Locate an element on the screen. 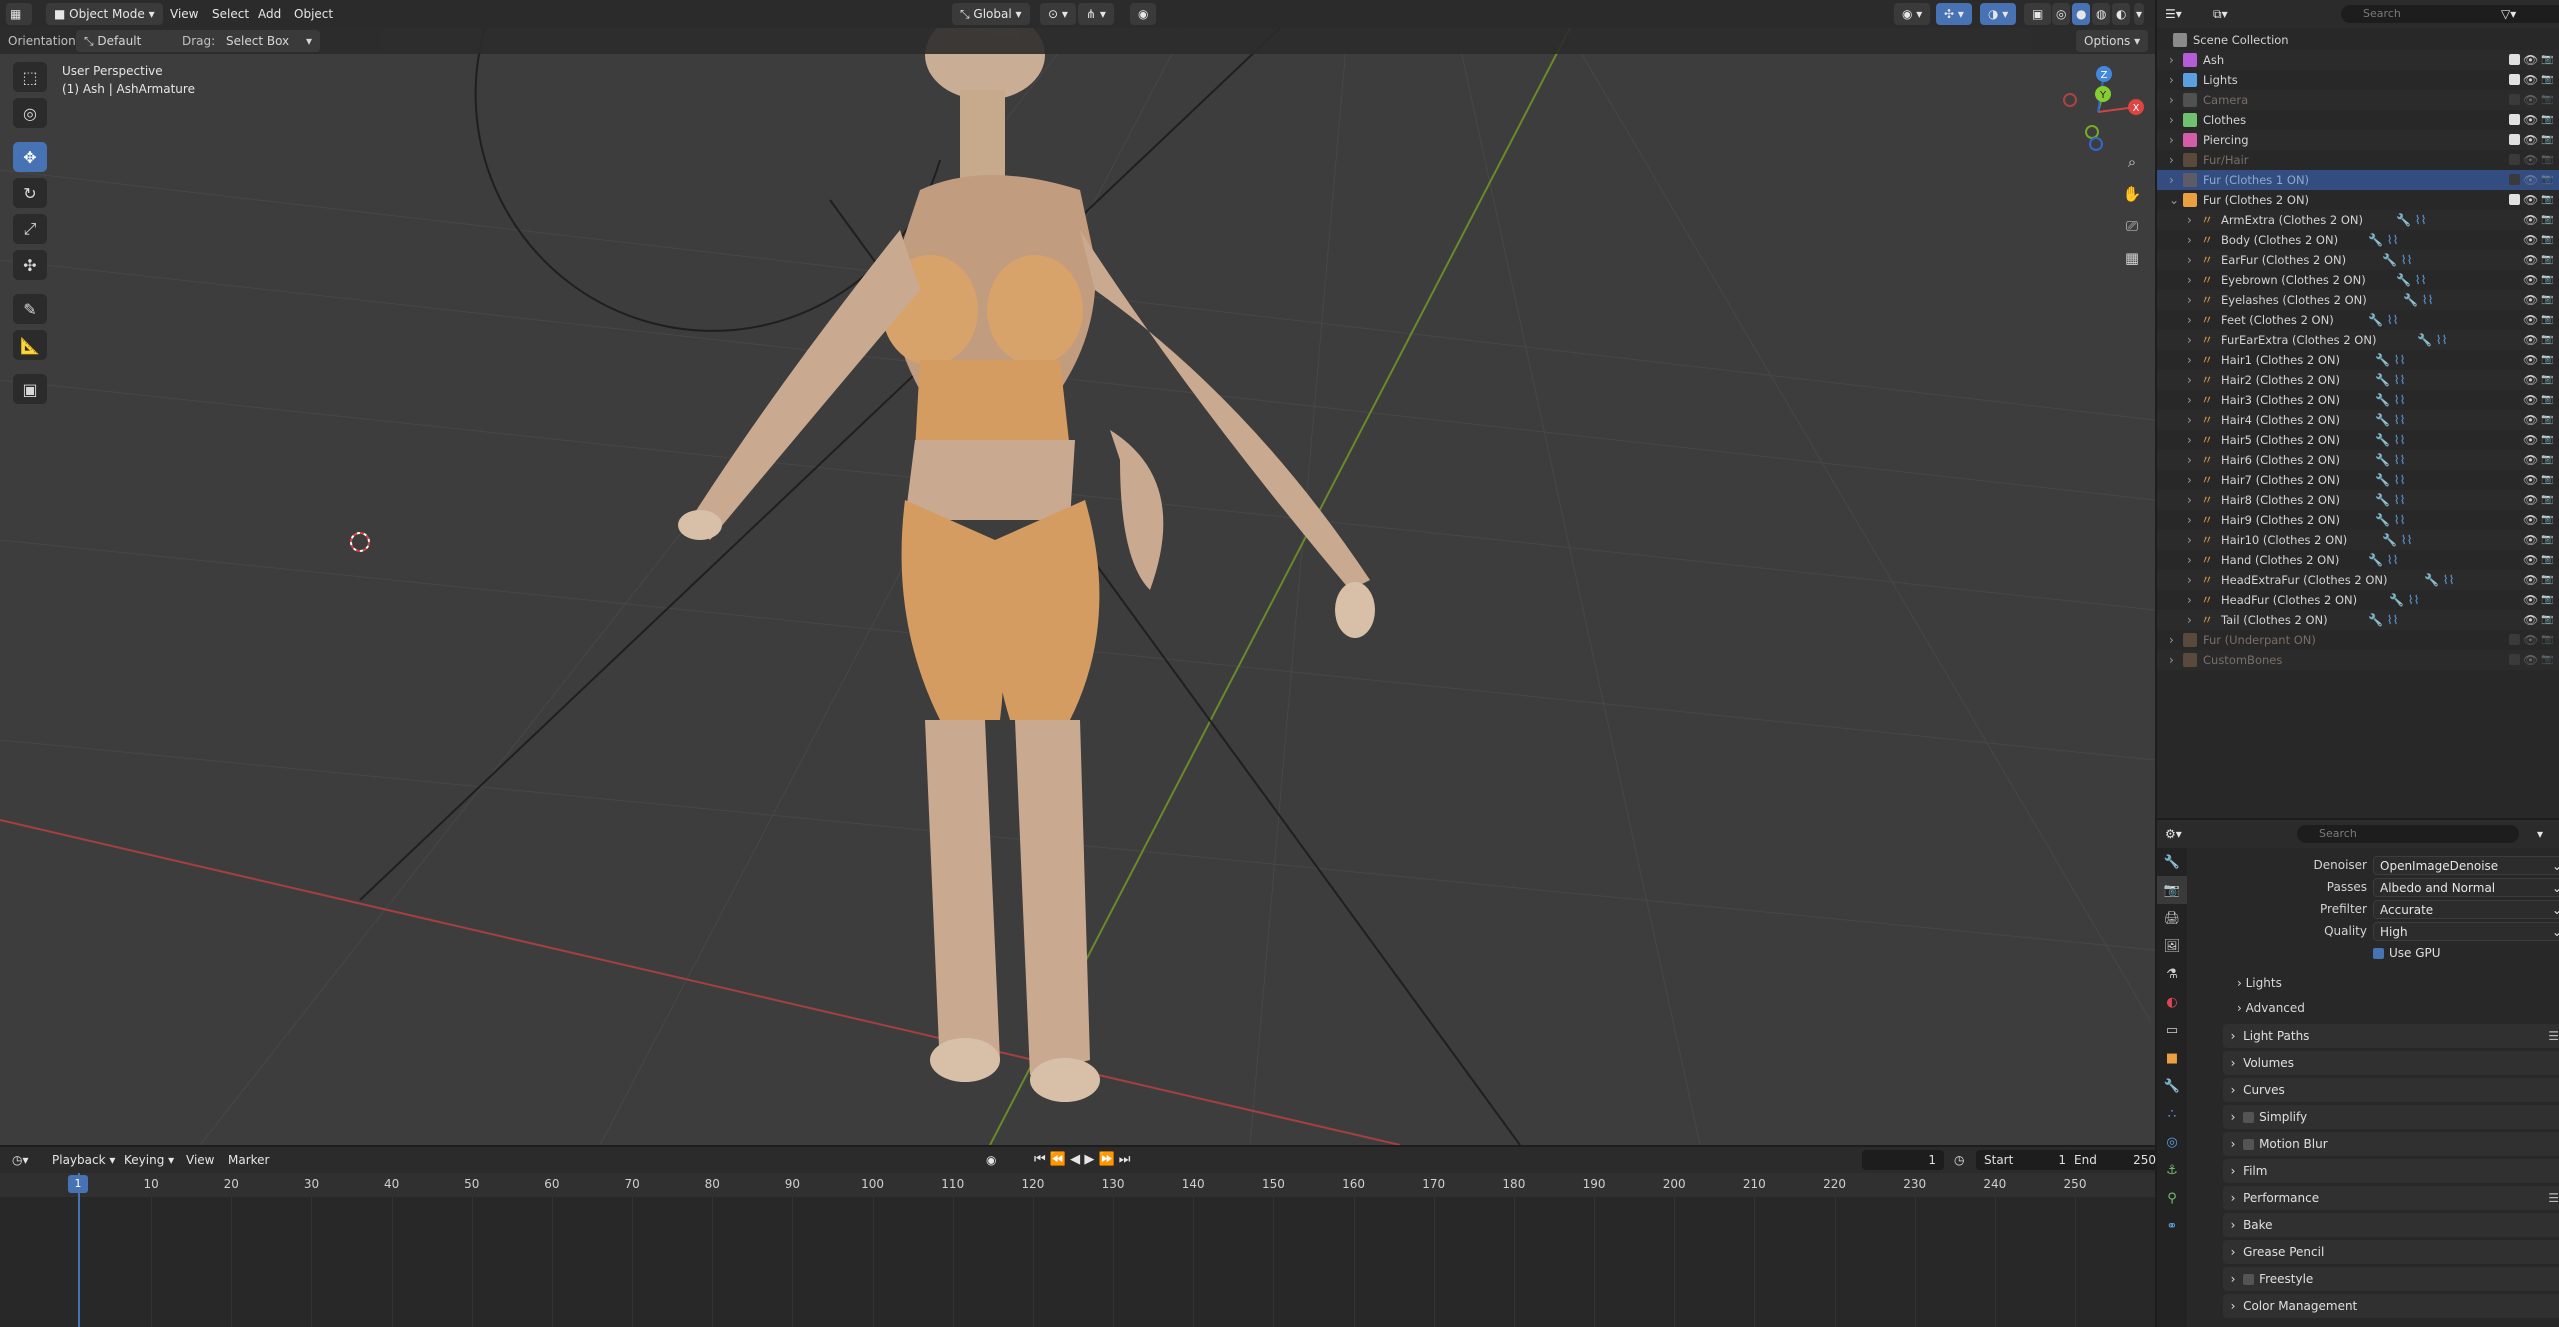  outliner-object-row: › 〃 Hair8 (Clothes 2 ON) 🔧 ⌇⌇ 👁 📷 is located at coordinates (2358, 500).